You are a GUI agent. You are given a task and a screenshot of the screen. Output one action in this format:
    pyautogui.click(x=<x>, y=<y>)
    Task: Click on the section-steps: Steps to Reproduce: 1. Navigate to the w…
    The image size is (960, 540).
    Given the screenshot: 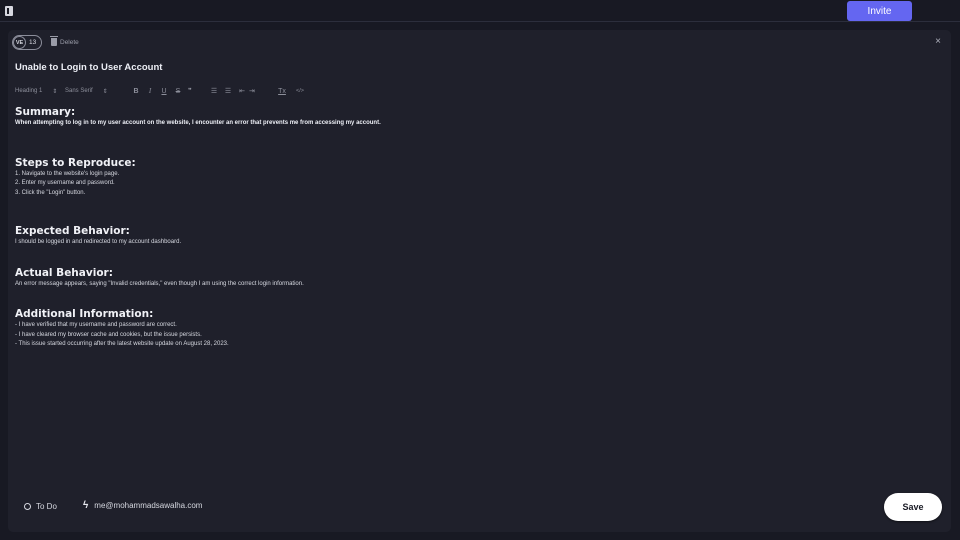 What is the action you would take?
    pyautogui.click(x=475, y=178)
    